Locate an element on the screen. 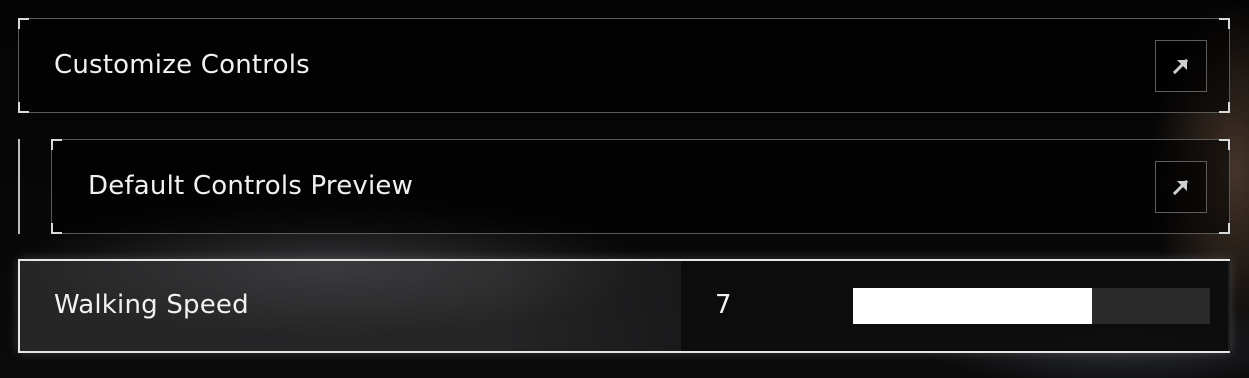 This screenshot has width=1249, height=378. walking-speed-value-zone: 7 is located at coordinates (955, 306).